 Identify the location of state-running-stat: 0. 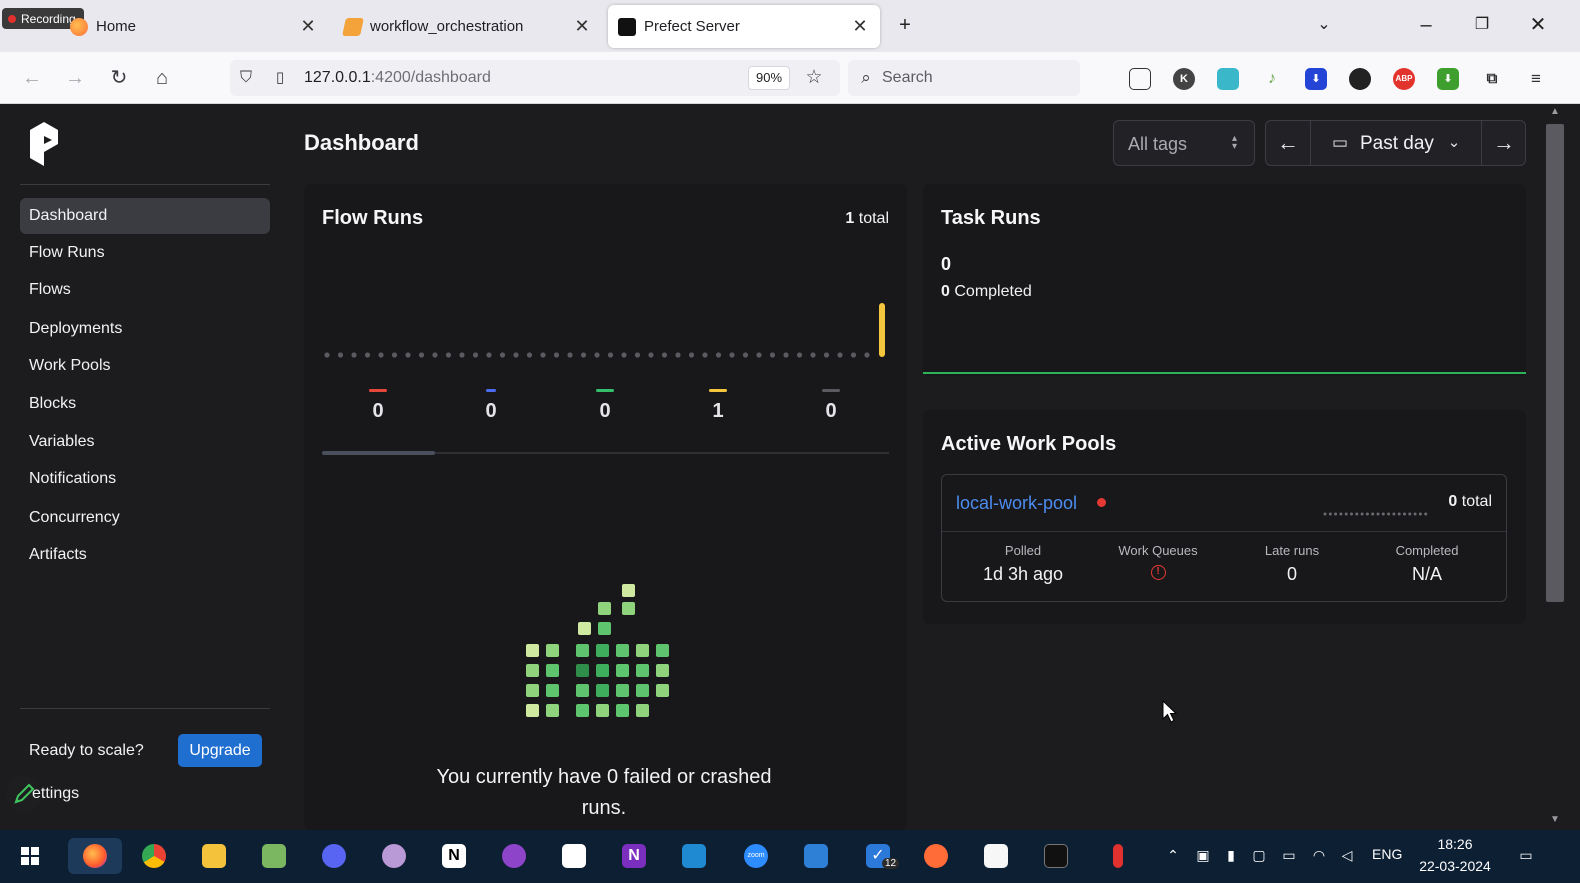
(491, 406).